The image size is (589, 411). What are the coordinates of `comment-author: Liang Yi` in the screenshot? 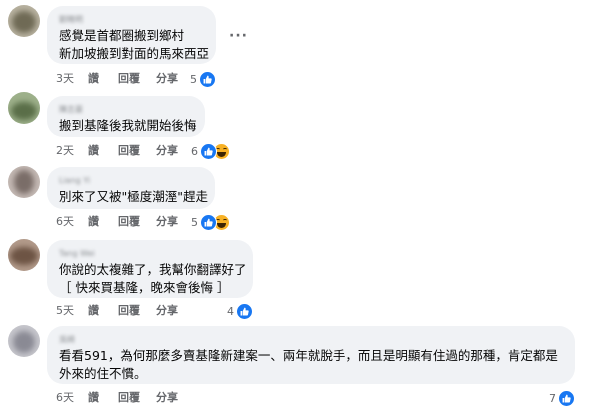 It's located at (131, 181).